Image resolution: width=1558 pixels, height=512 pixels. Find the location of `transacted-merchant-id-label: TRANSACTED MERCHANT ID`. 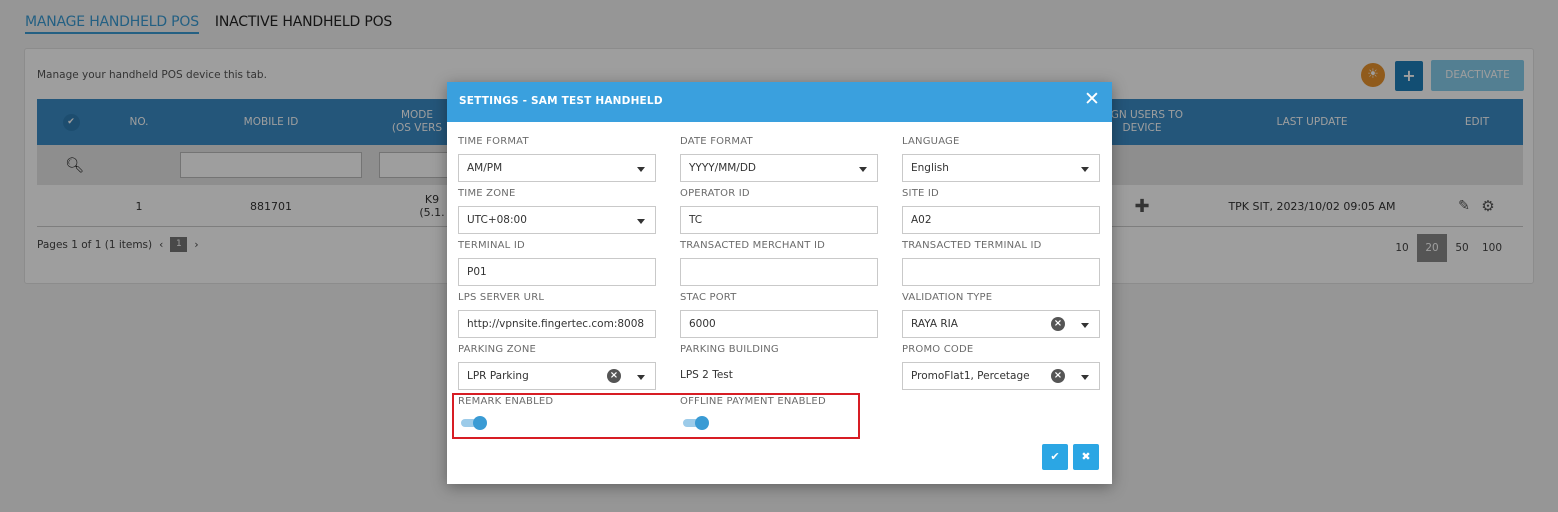

transacted-merchant-id-label: TRANSACTED MERCHANT ID is located at coordinates (753, 245).